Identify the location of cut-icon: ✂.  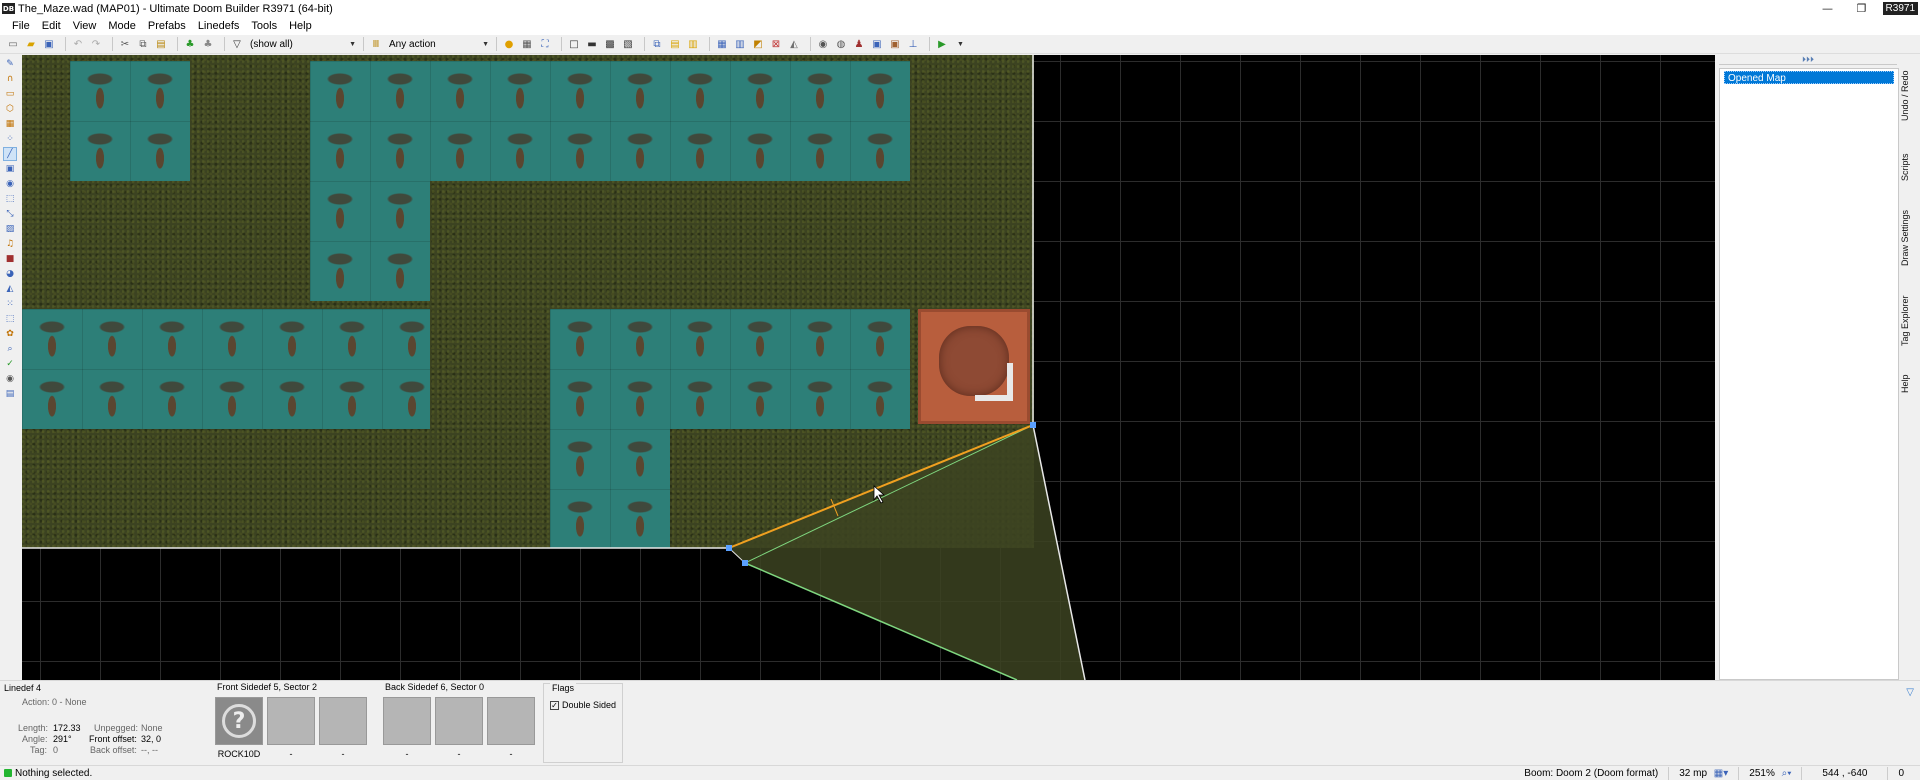
(125, 44).